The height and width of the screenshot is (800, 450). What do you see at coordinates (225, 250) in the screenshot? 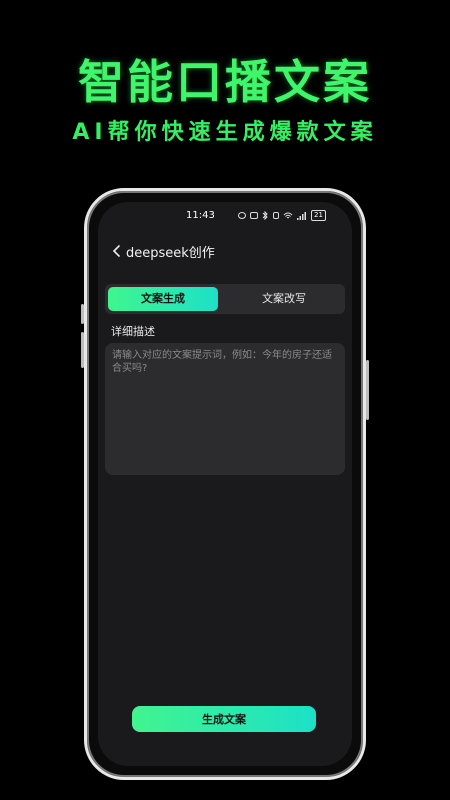
I see `nav-bar: deepseek创作` at bounding box center [225, 250].